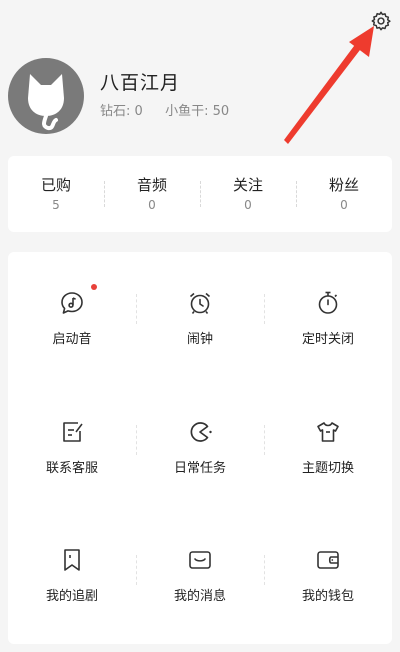 The height and width of the screenshot is (652, 400). Describe the element at coordinates (199, 339) in the screenshot. I see `tile-label: 闹钟` at that location.